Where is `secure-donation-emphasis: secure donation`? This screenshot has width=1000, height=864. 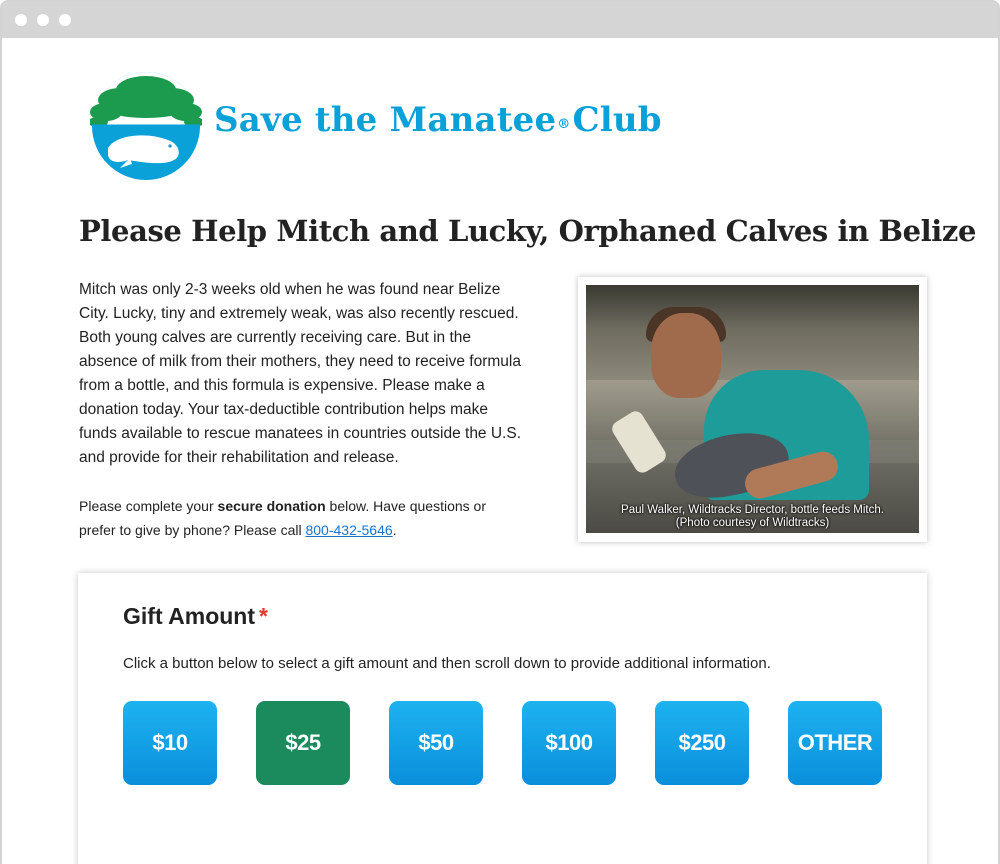
secure-donation-emphasis: secure donation is located at coordinates (271, 506).